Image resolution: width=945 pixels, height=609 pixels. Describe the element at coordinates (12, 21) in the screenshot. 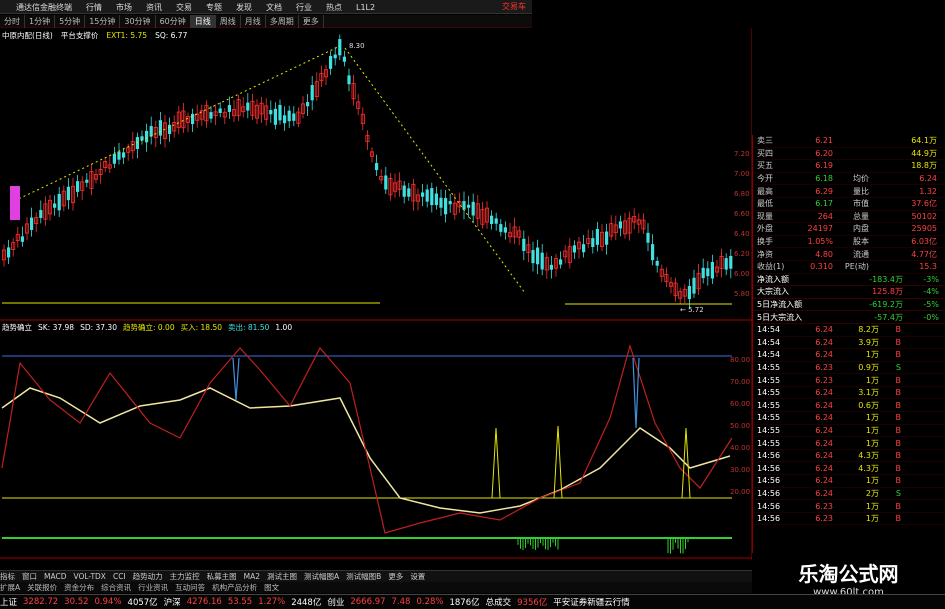

I see `period-tab: 分时` at that location.